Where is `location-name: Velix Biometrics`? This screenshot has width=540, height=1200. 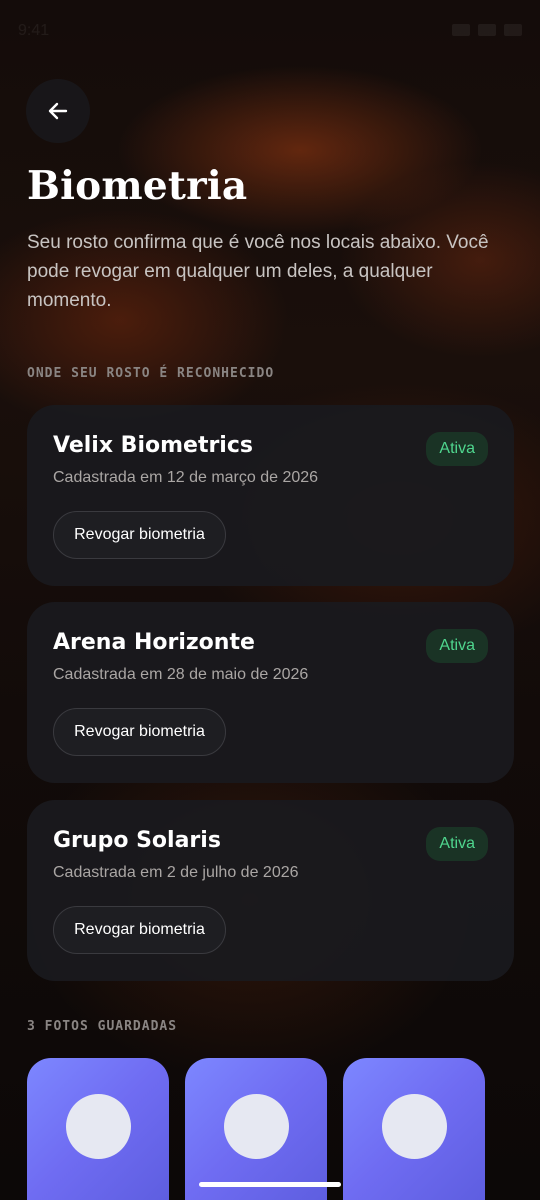 location-name: Velix Biometrics is located at coordinates (153, 445).